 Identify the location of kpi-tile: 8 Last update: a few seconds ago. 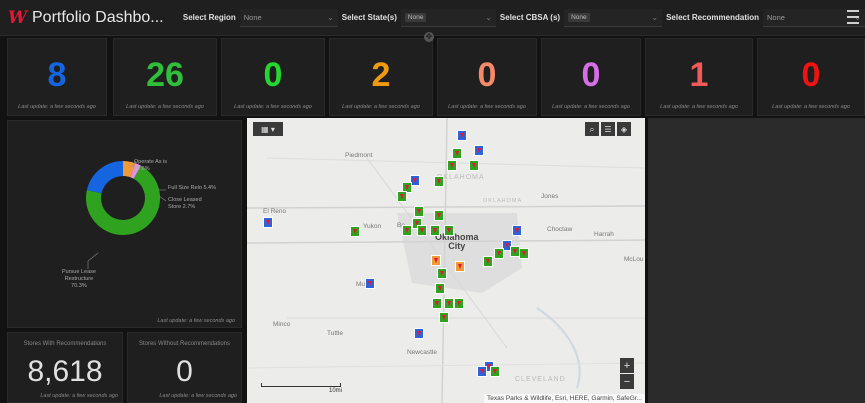
(57, 77).